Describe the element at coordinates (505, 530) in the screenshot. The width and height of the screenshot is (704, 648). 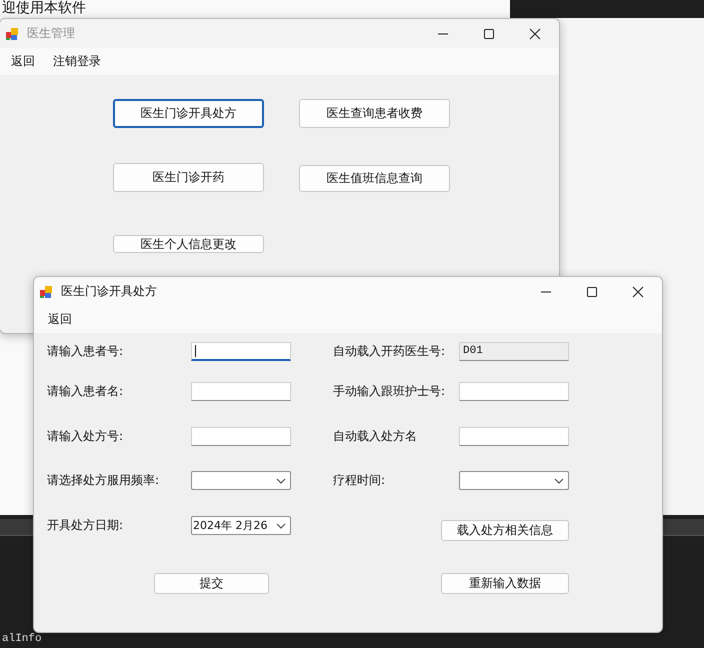
I see `load-button: 载入处方相关信息` at that location.